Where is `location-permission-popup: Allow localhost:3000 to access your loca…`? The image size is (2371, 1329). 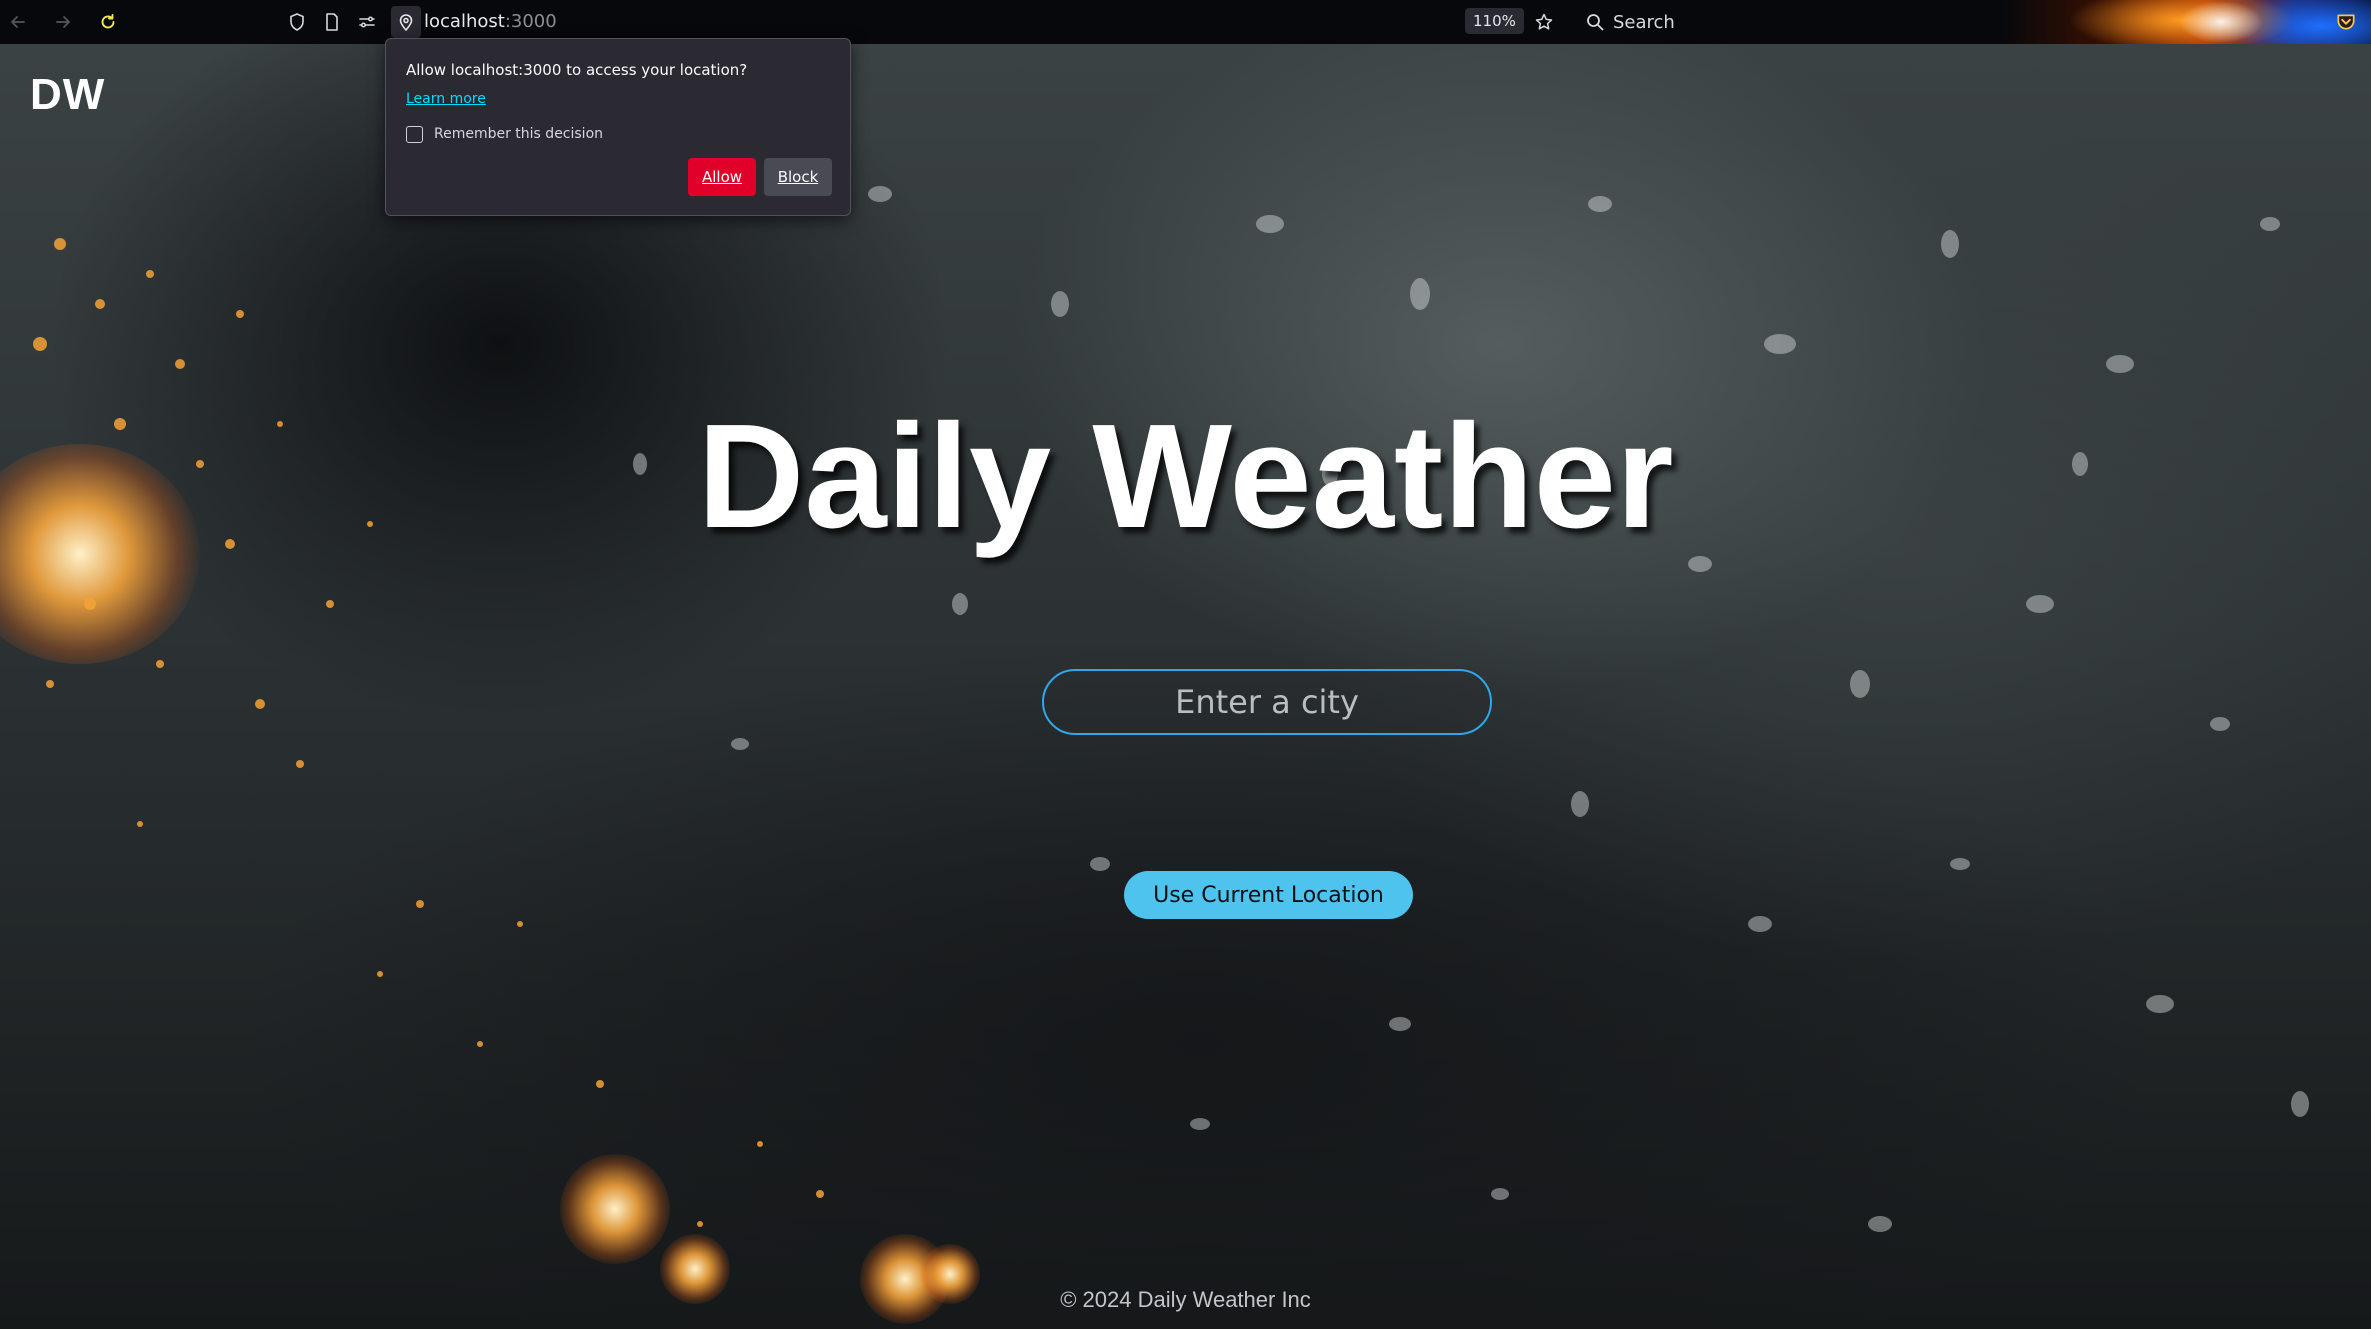
location-permission-popup: Allow localhost:3000 to access your loca… is located at coordinates (618, 127).